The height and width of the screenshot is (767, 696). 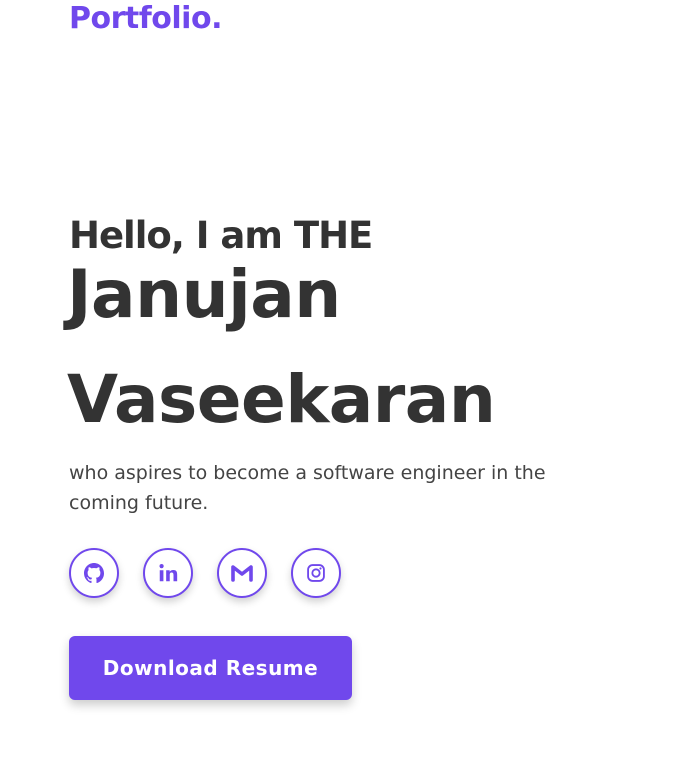 What do you see at coordinates (145, 19) in the screenshot?
I see `site-logo: Portfolio.` at bounding box center [145, 19].